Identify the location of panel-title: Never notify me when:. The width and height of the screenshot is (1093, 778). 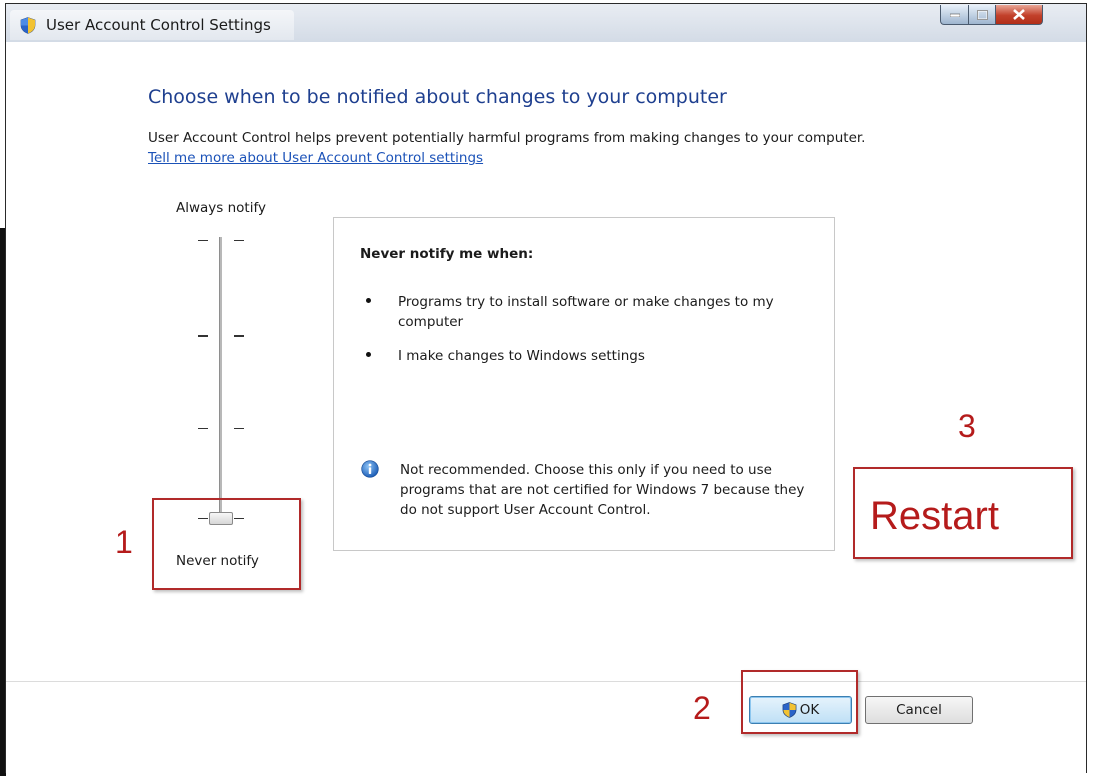
(447, 254).